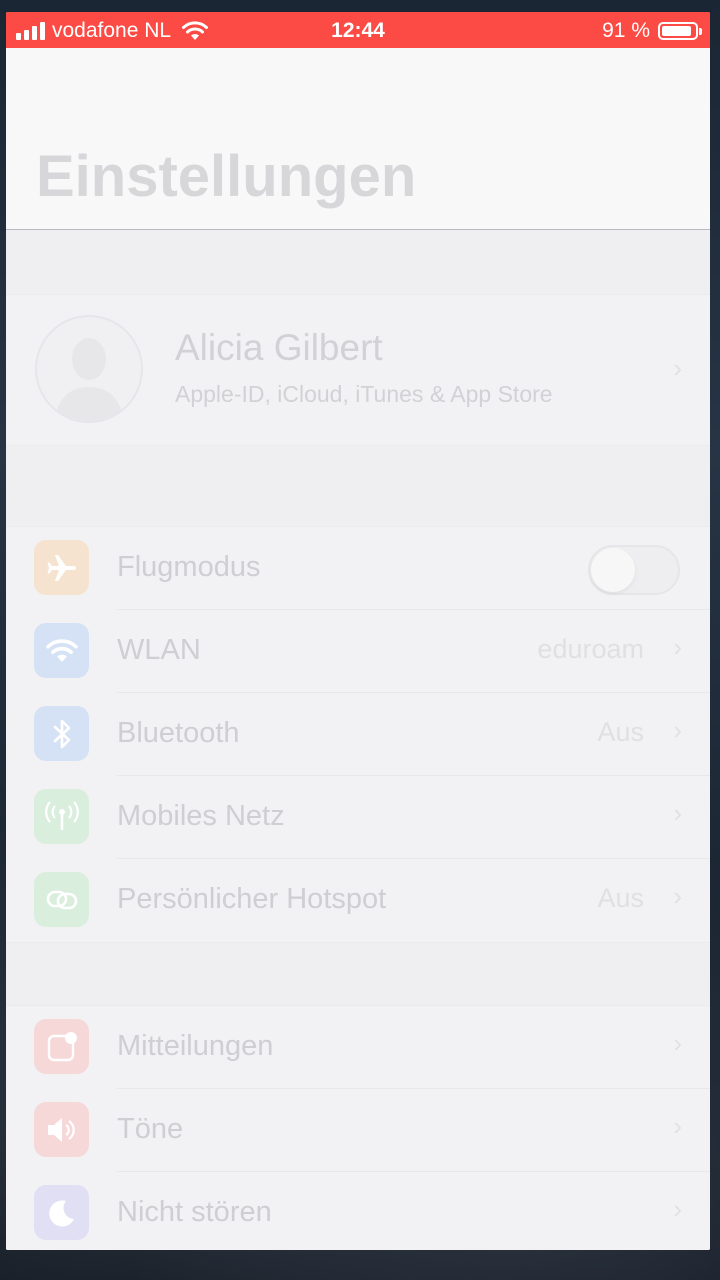 The height and width of the screenshot is (1280, 720). What do you see at coordinates (677, 31) in the screenshot?
I see `battery-level-fill` at bounding box center [677, 31].